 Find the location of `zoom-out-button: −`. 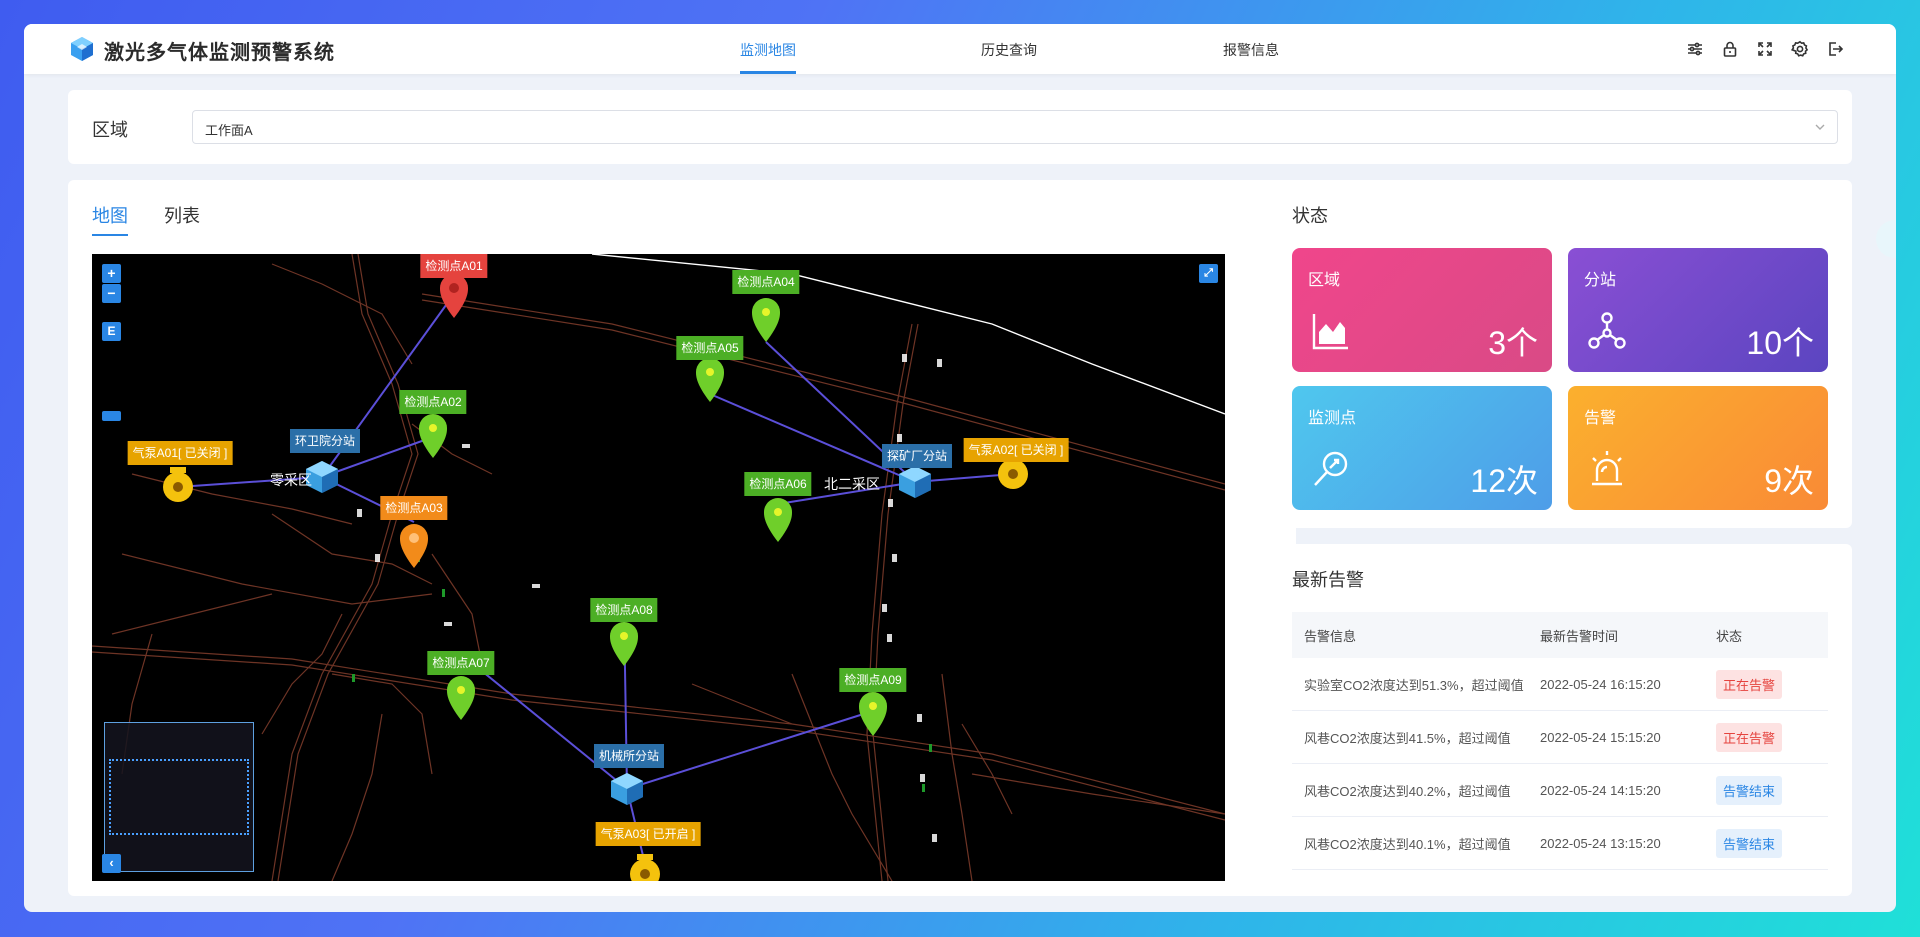

zoom-out-button: − is located at coordinates (111, 293).